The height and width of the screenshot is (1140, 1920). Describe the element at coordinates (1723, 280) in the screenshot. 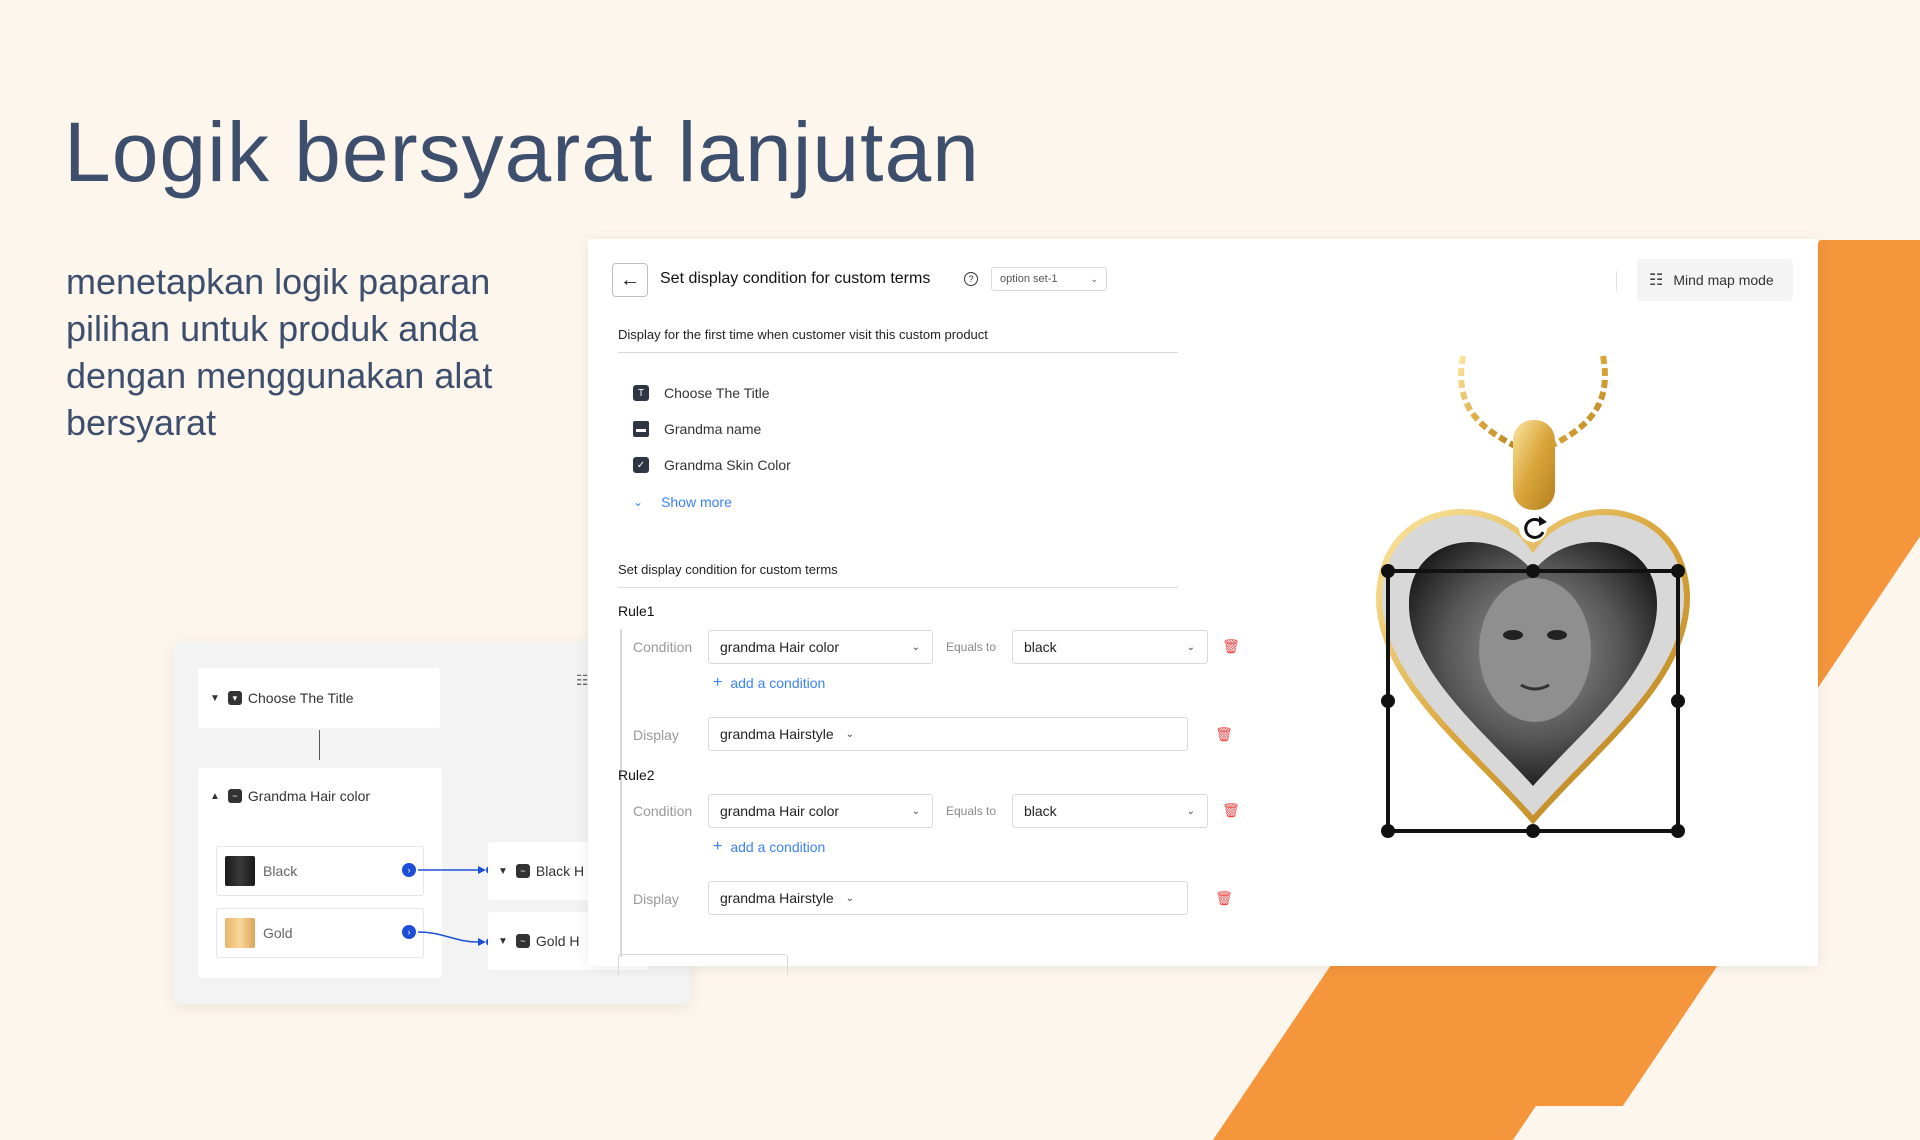

I see `mind-map-mode-label: Mind map mode` at that location.